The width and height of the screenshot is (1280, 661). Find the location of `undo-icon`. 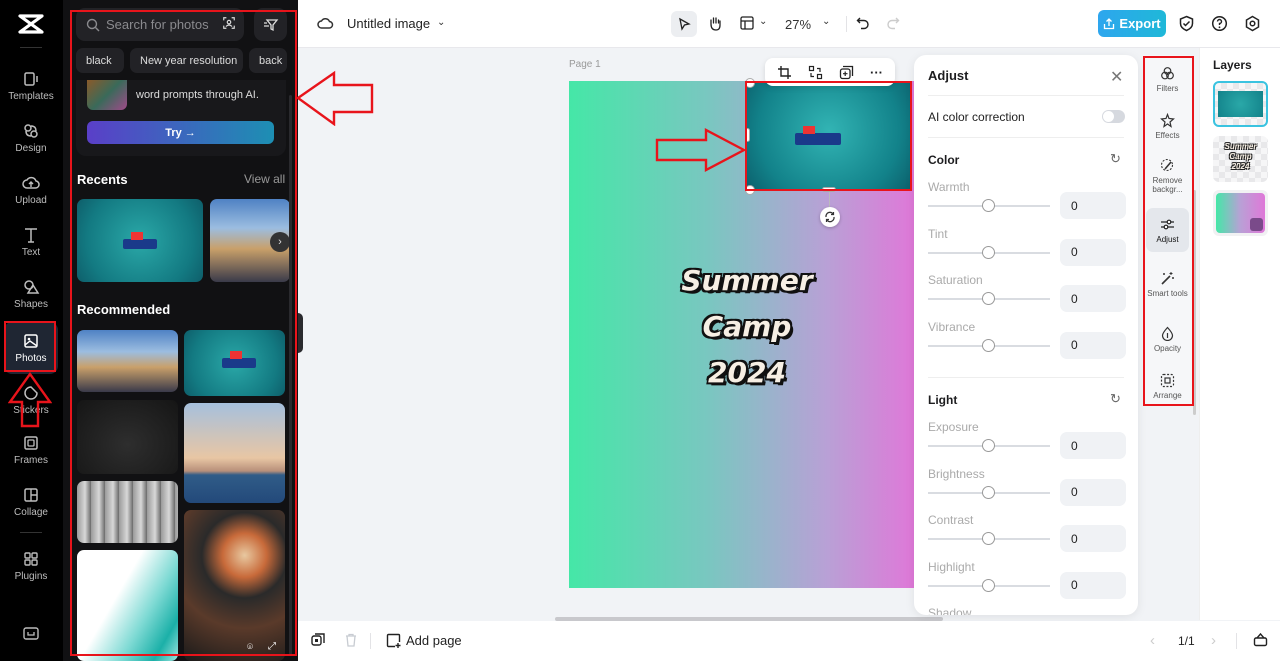

undo-icon is located at coordinates (863, 23).